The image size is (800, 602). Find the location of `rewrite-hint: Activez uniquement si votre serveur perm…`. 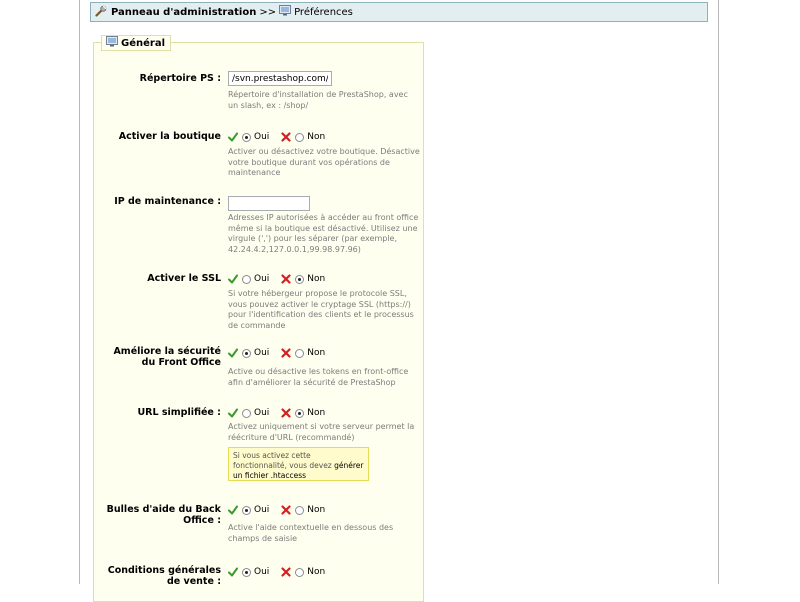

rewrite-hint: Activez uniquement si votre serveur perm… is located at coordinates (321, 432).